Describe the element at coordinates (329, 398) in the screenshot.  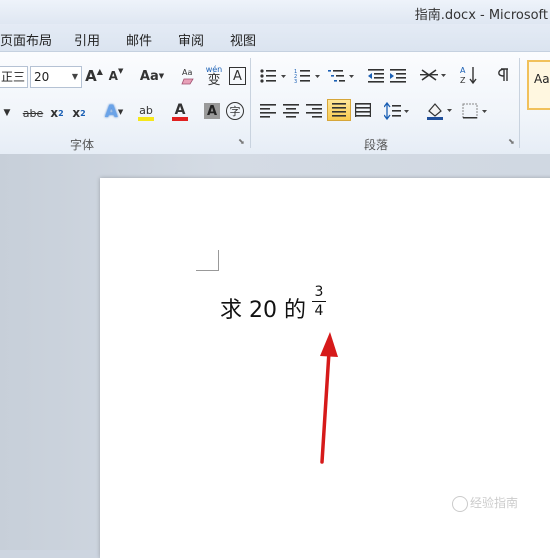
I see `annotation-arrow` at that location.